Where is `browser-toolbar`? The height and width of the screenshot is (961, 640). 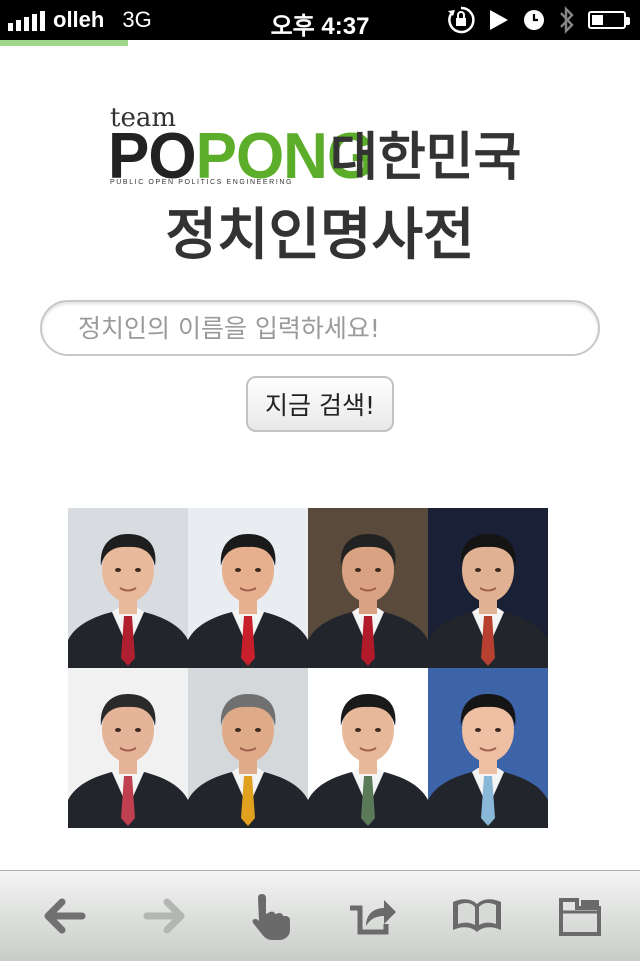
browser-toolbar is located at coordinates (320, 915).